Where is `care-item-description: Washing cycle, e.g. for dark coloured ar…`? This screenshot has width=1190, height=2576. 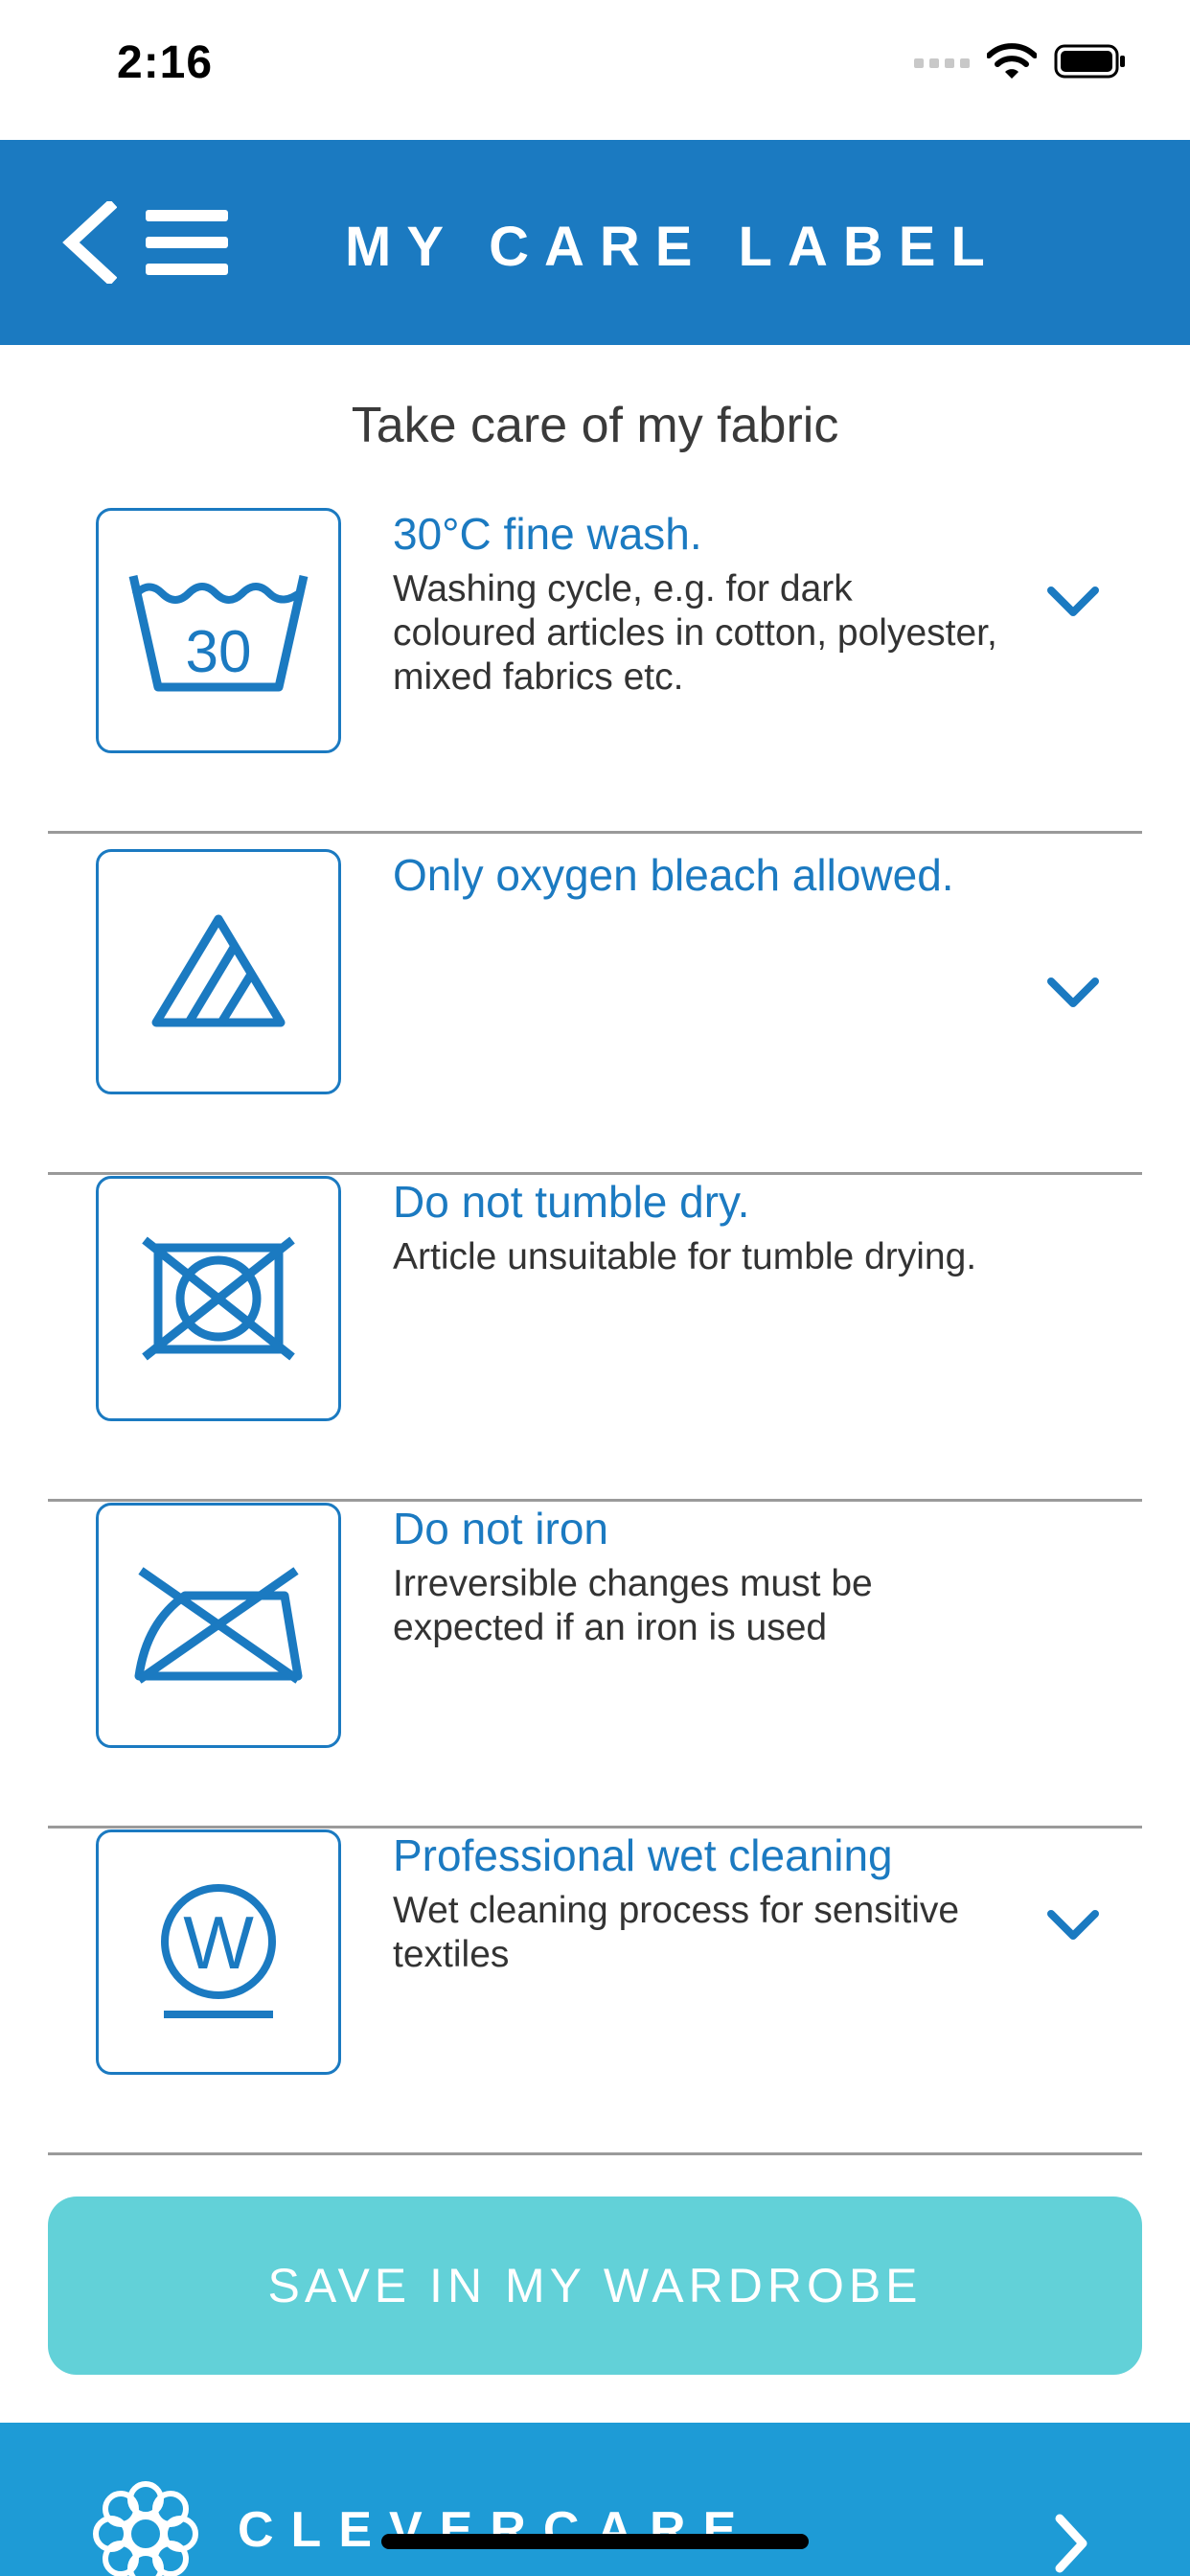 care-item-description: Washing cycle, e.g. for dark coloured ar… is located at coordinates (695, 633).